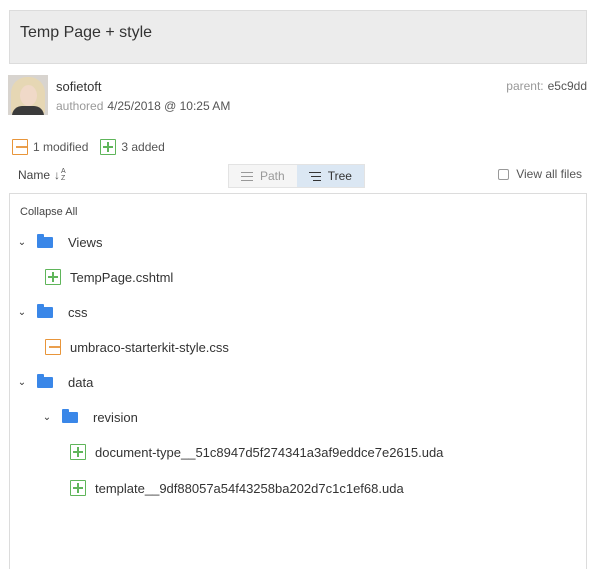  Describe the element at coordinates (247, 176) in the screenshot. I see `list-icon` at that location.